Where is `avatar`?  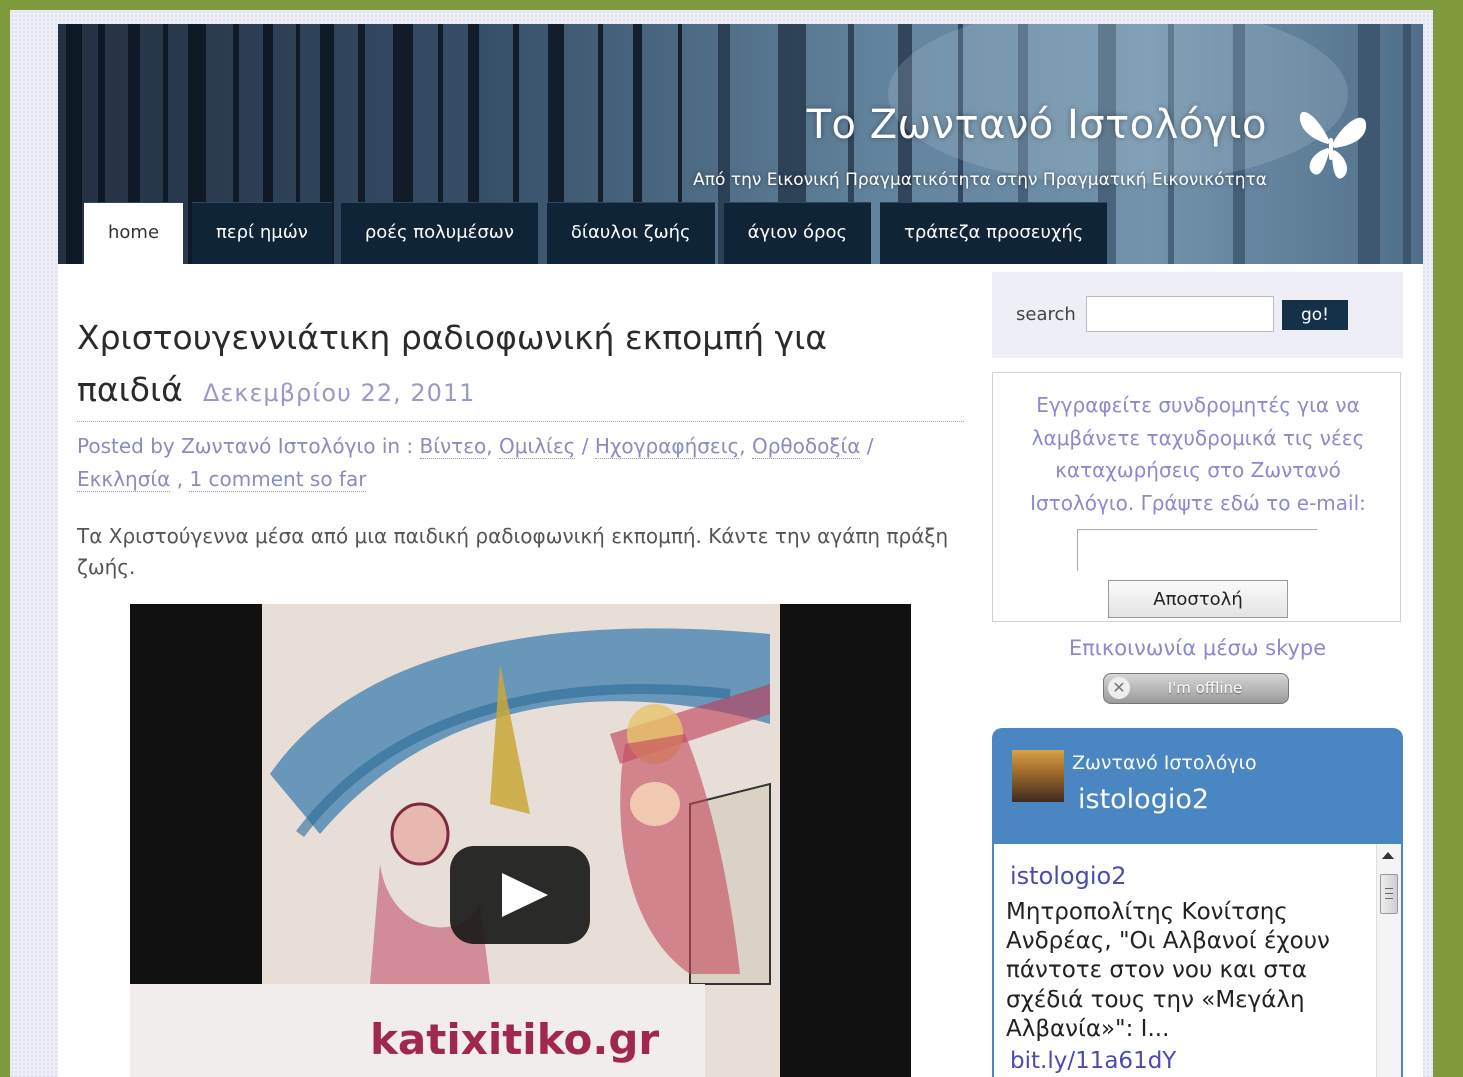
avatar is located at coordinates (1038, 776).